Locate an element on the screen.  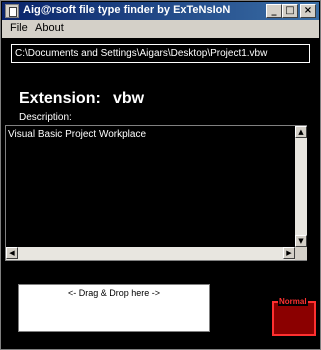
vertical-scrollbar: ▲ ▼ is located at coordinates (301, 186).